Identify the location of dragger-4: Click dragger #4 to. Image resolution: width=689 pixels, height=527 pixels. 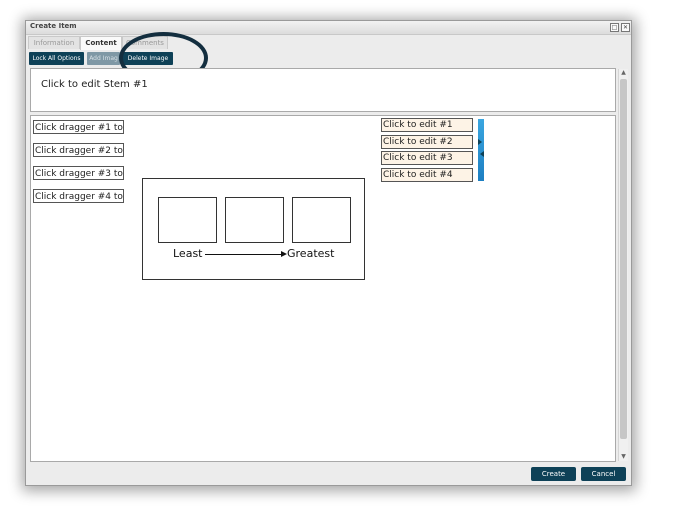
(78, 196).